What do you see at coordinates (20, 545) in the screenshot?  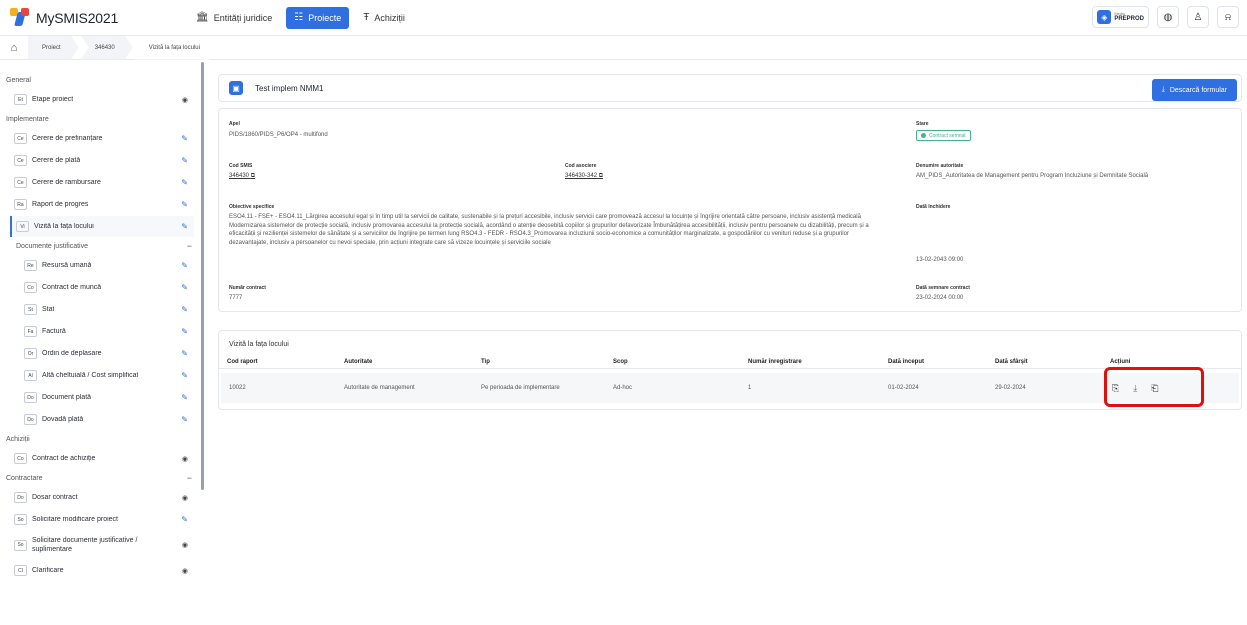 I see `item-abbrev: So` at bounding box center [20, 545].